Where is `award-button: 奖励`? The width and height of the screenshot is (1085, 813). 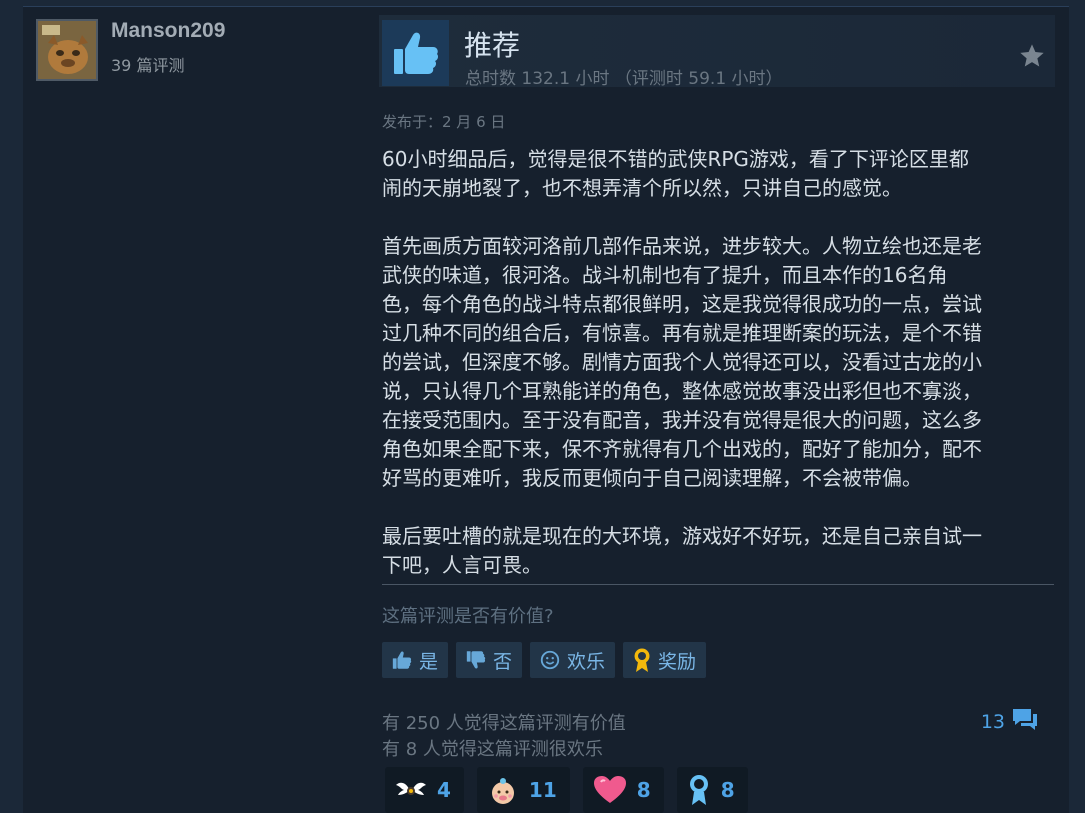
award-button: 奖励 is located at coordinates (665, 660).